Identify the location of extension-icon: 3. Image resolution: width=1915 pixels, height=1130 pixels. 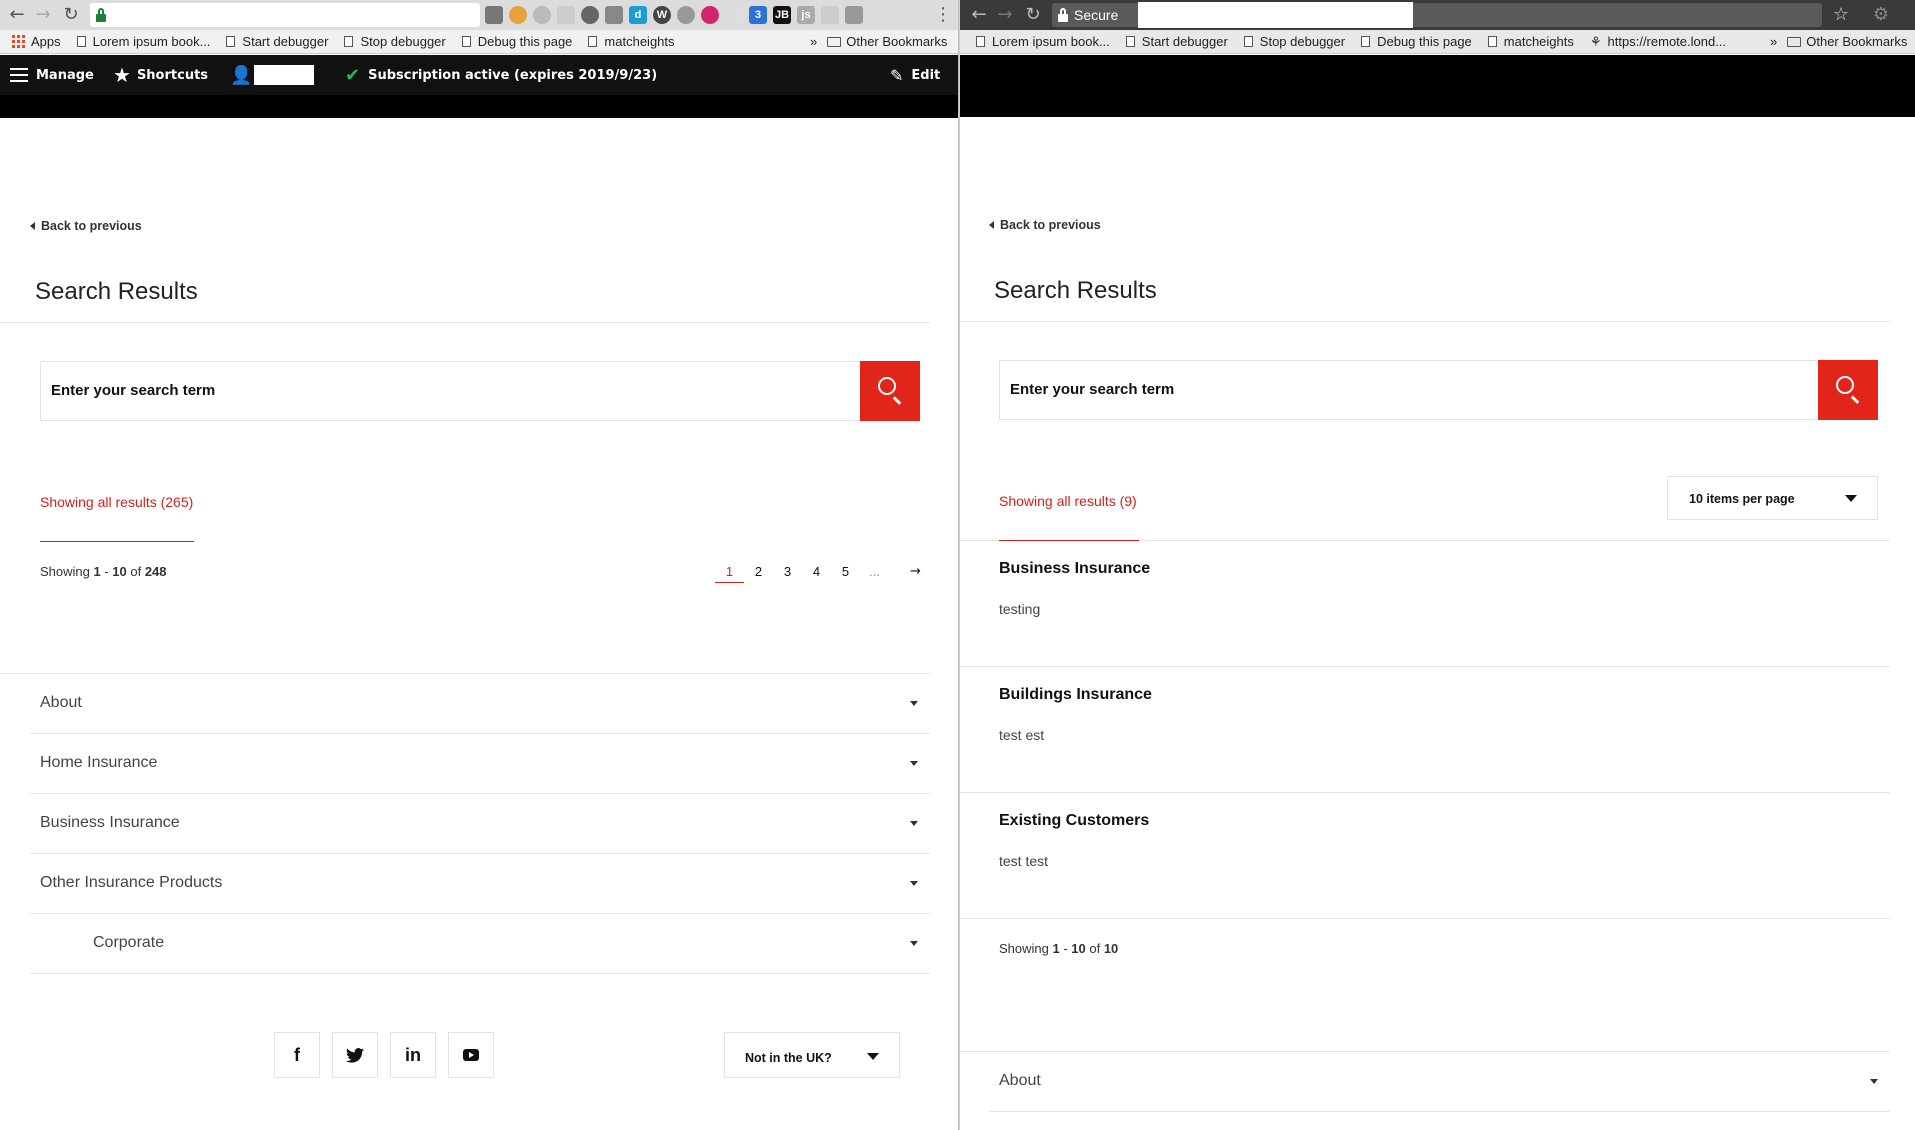
(758, 15).